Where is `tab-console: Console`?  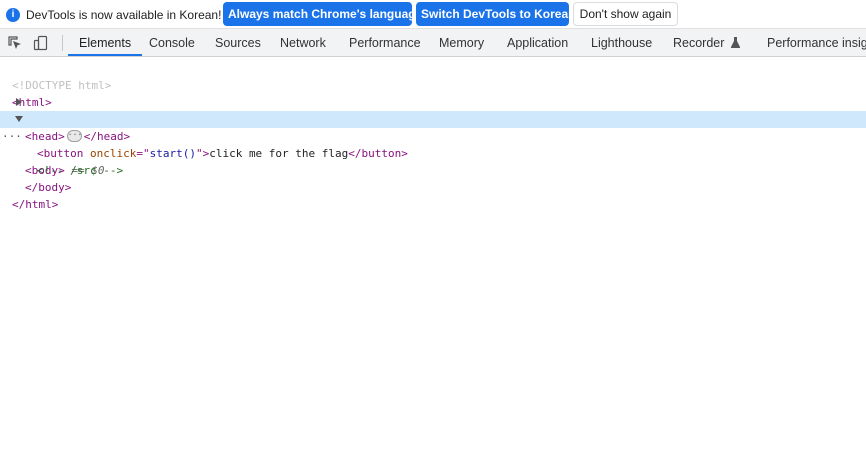 tab-console: Console is located at coordinates (172, 42).